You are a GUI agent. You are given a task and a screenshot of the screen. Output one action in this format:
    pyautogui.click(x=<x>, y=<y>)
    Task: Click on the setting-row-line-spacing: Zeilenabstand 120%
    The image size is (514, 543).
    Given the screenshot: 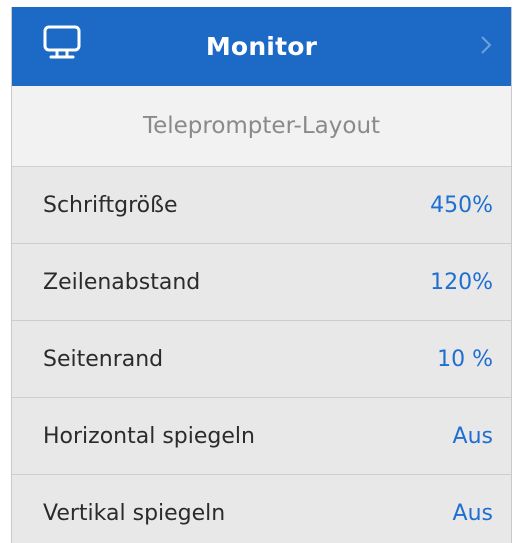 What is the action you would take?
    pyautogui.click(x=261, y=282)
    